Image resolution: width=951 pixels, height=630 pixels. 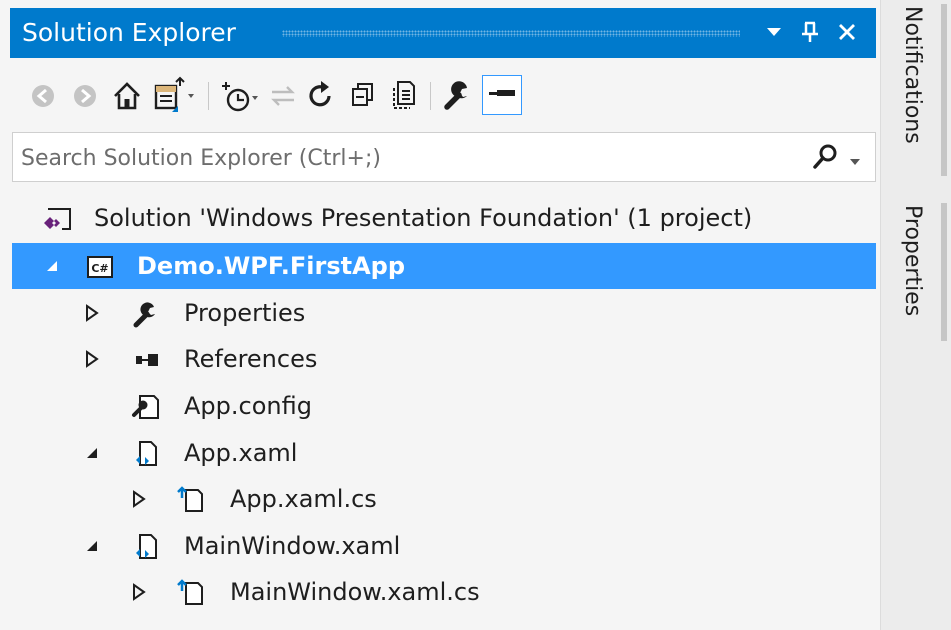 What do you see at coordinates (502, 95) in the screenshot?
I see `preview-selected-items-icon` at bounding box center [502, 95].